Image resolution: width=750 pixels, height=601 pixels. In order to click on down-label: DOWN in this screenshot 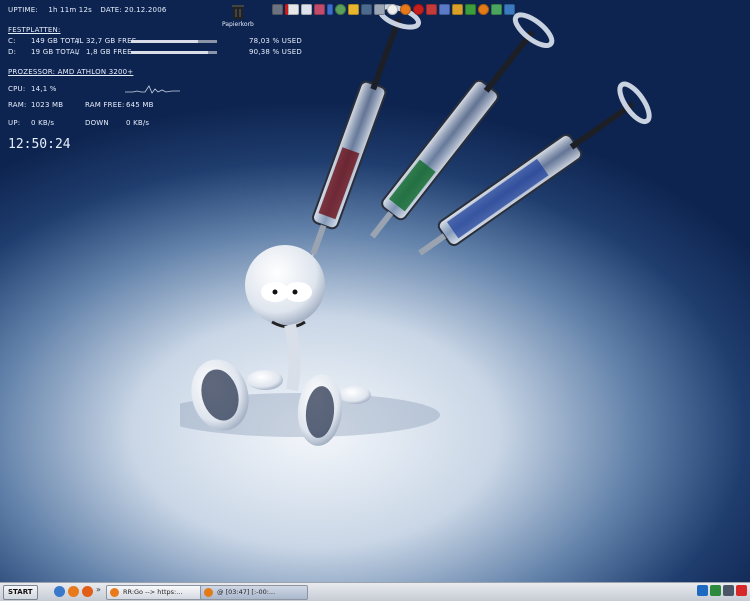, I will do `click(97, 123)`.